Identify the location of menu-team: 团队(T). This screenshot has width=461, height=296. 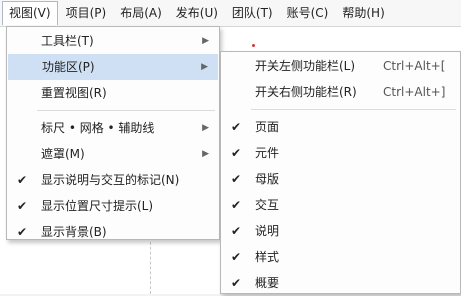
(252, 13).